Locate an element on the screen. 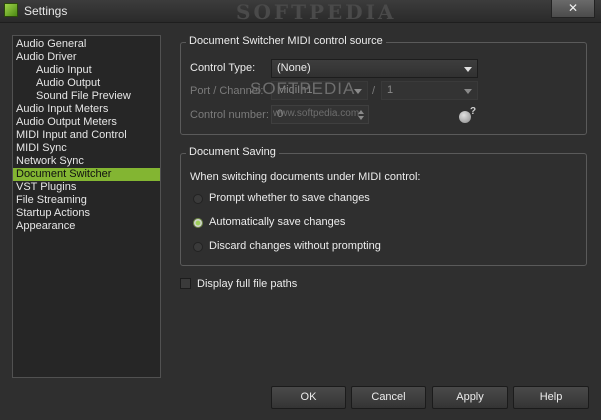 This screenshot has height=420, width=601. full-paths-checkbox is located at coordinates (185, 283).